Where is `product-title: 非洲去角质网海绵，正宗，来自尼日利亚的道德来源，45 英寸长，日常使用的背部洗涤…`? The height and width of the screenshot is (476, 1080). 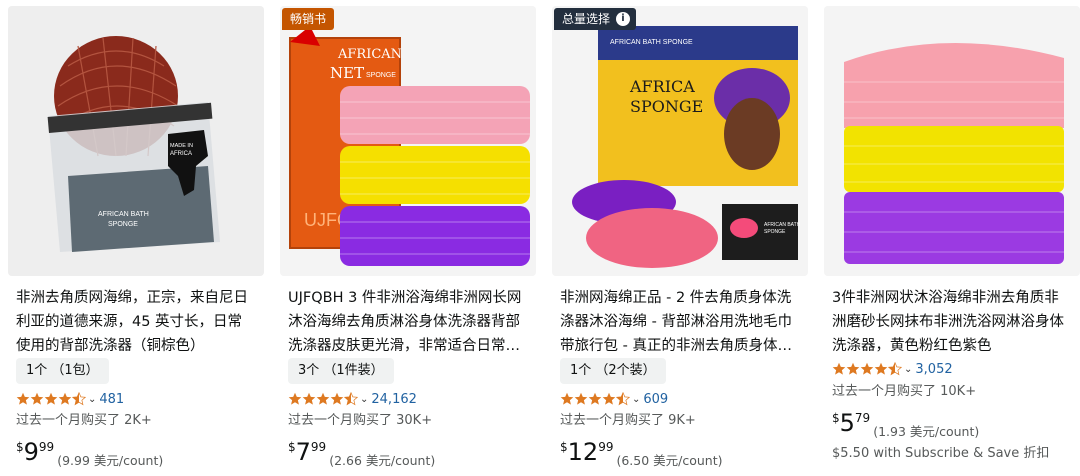 product-title: 非洲去角质网海绵，正宗，来自尼日利亚的道德来源，45 英寸长，日常使用的背部洗涤… is located at coordinates (136, 322).